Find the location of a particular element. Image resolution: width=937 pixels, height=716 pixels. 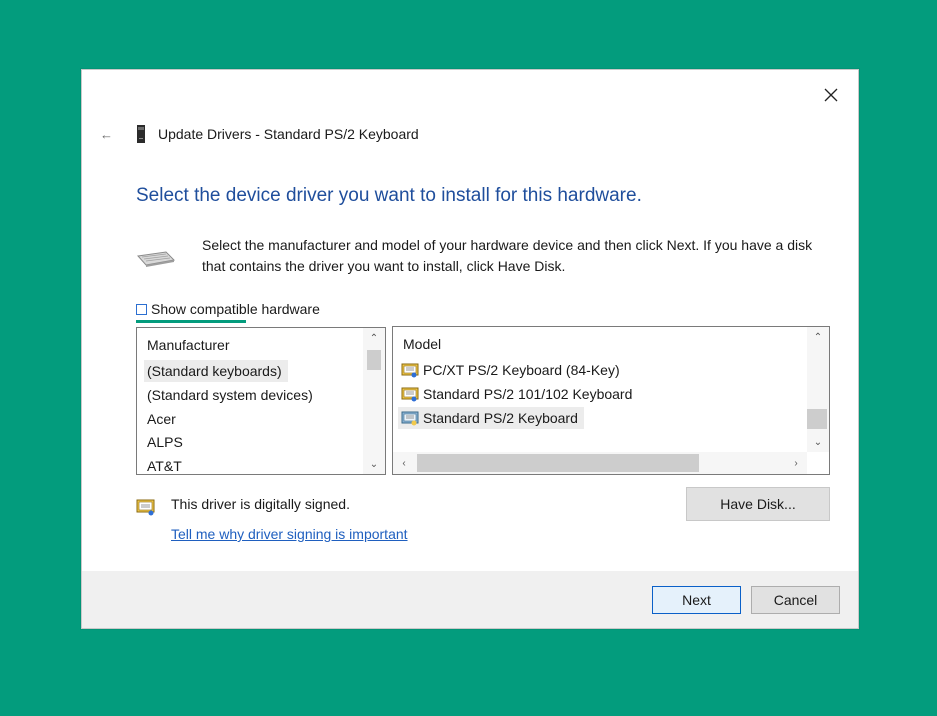

back-arrow-icon: ← is located at coordinates (108, 134).